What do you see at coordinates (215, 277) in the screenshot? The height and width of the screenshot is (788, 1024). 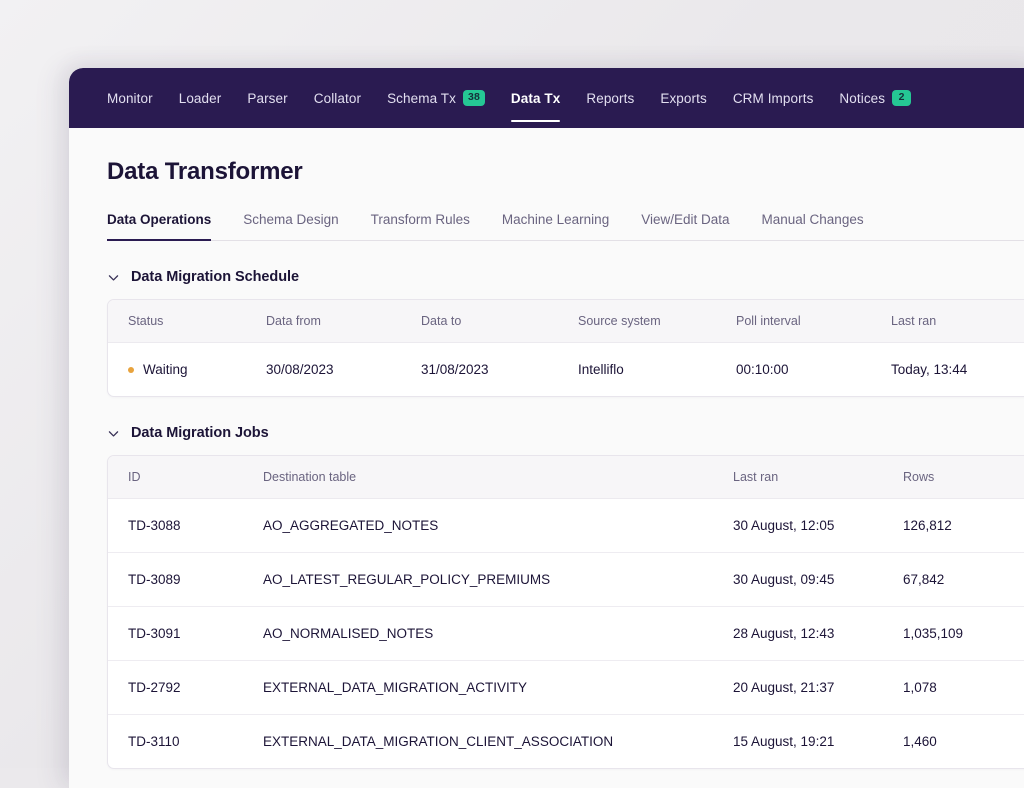 I see `schedule-section-title: Data Migration Schedule` at bounding box center [215, 277].